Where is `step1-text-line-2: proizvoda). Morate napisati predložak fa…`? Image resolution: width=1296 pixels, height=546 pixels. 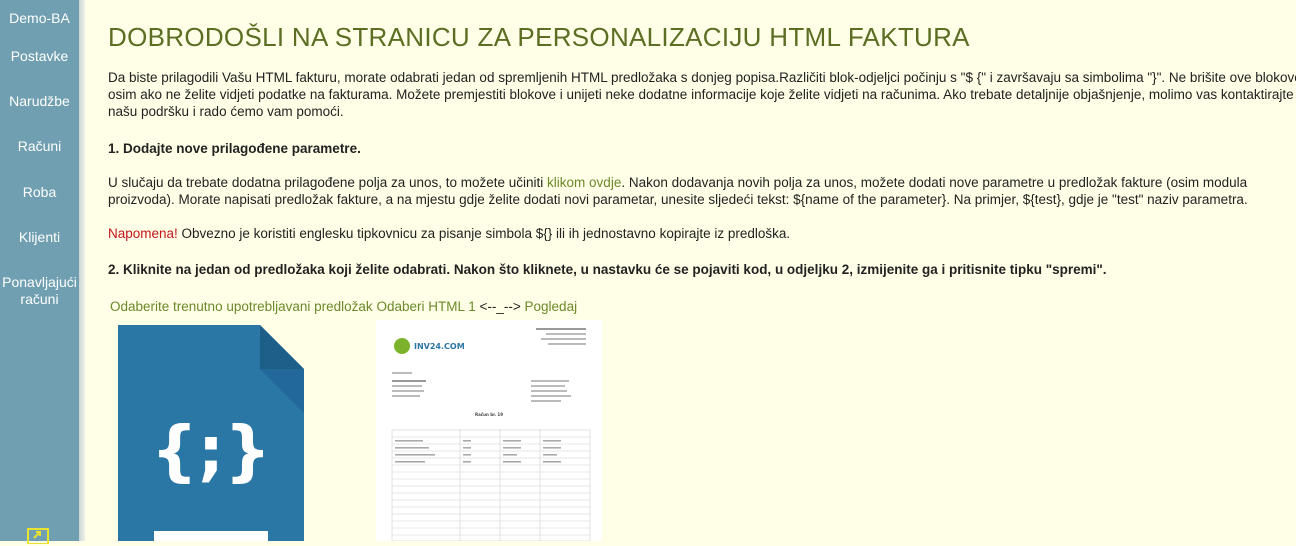 step1-text-line-2: proizvoda). Morate napisati predložak fa… is located at coordinates (678, 199).